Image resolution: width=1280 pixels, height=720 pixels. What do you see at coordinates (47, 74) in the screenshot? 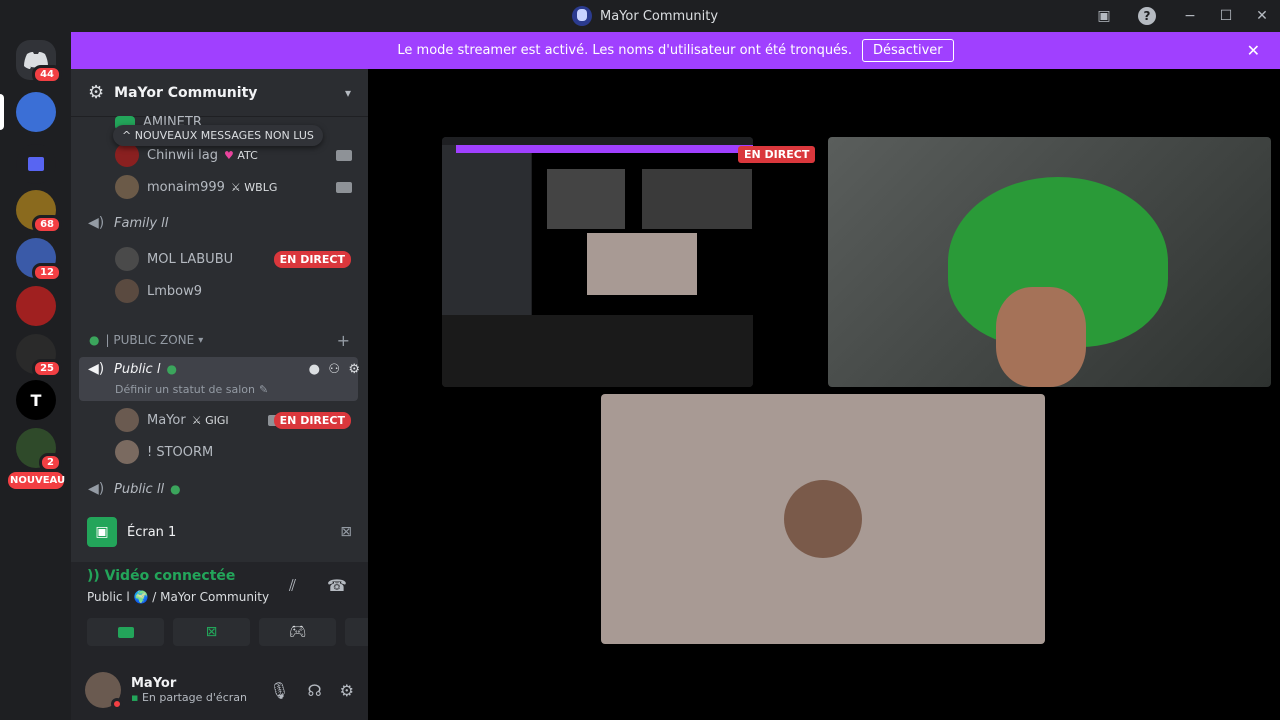
I see `notification-badge: 44` at bounding box center [47, 74].